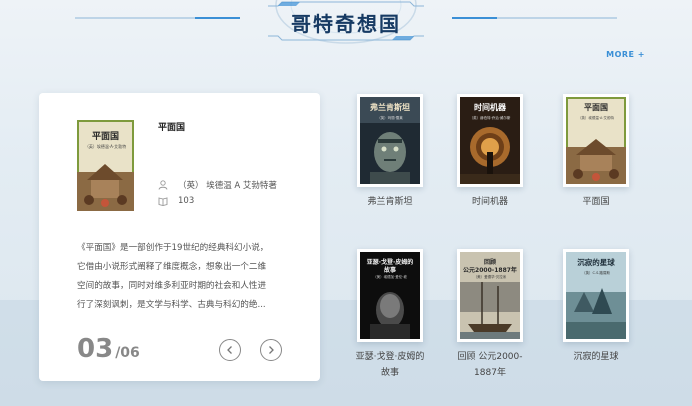 The image size is (692, 406). Describe the element at coordinates (490, 202) in the screenshot. I see `book-name: 时间机器` at that location.